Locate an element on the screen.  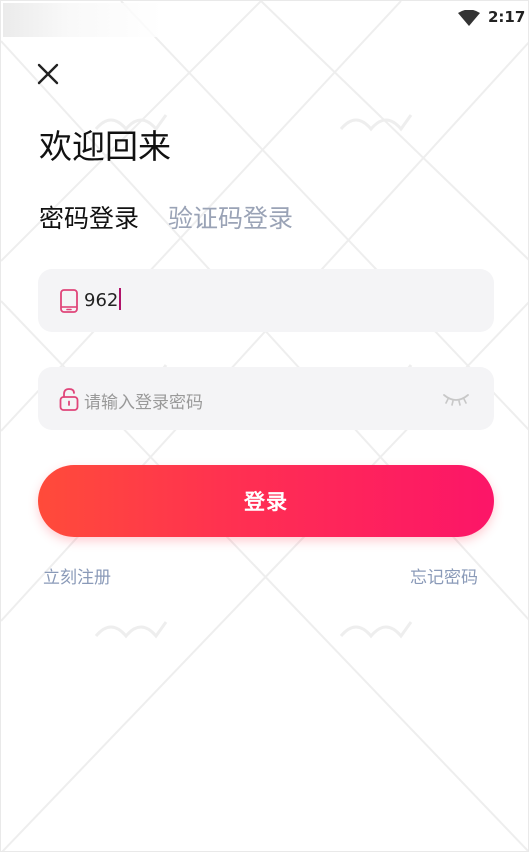
login-button: 登录 is located at coordinates (266, 501).